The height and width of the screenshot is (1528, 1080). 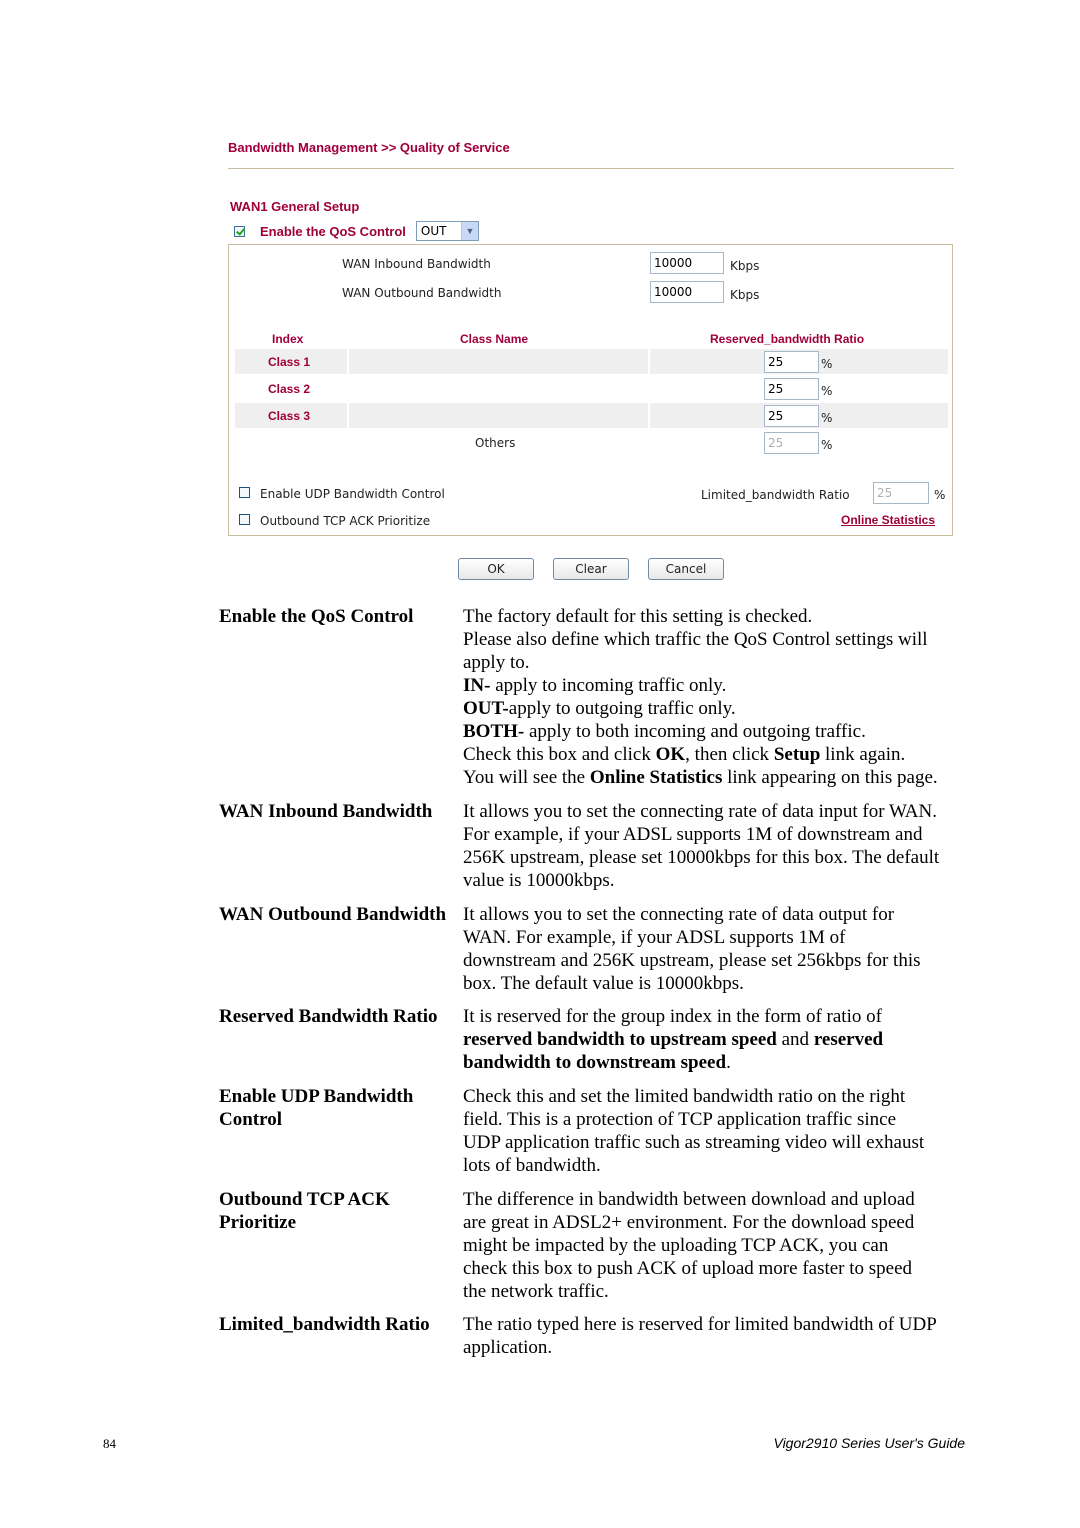 I want to click on description-line: apply to., so click(x=718, y=662).